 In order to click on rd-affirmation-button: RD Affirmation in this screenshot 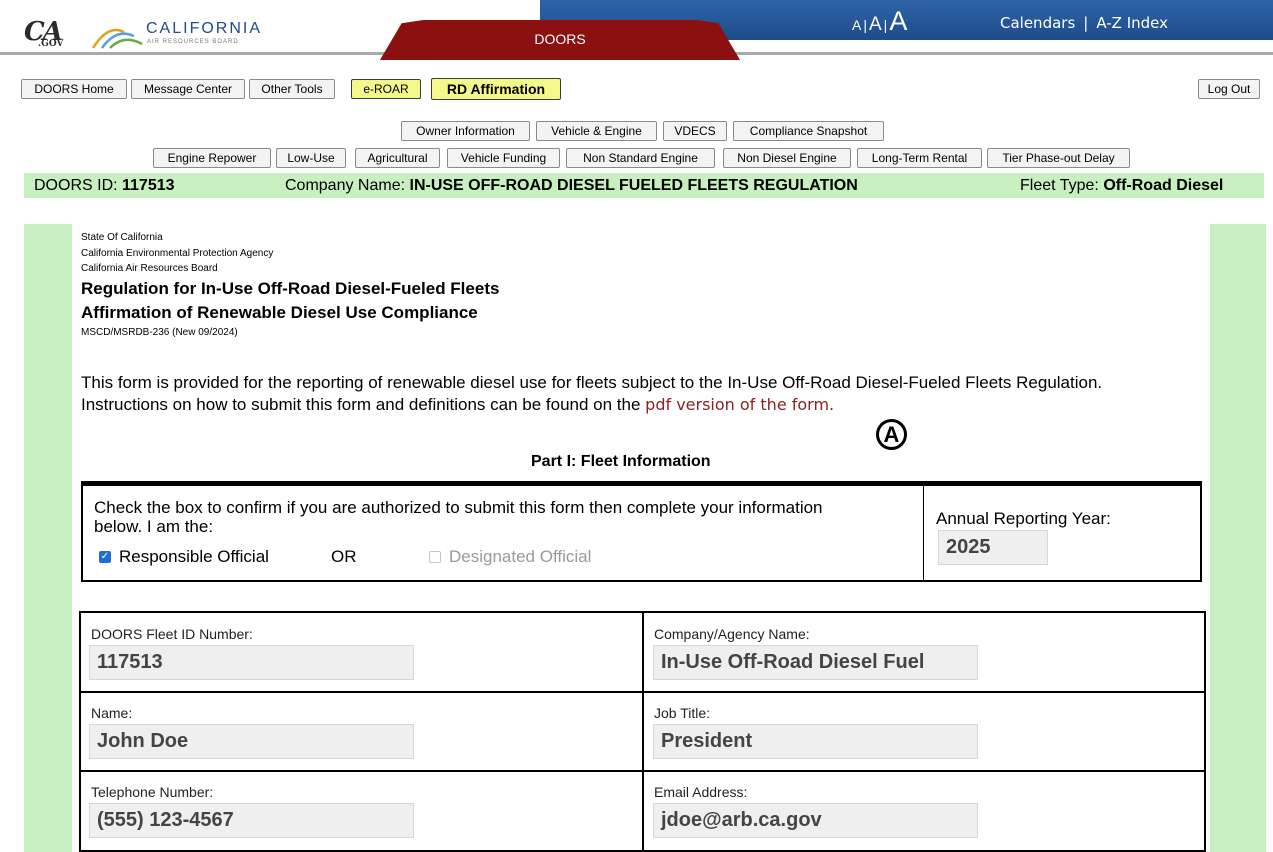, I will do `click(496, 89)`.